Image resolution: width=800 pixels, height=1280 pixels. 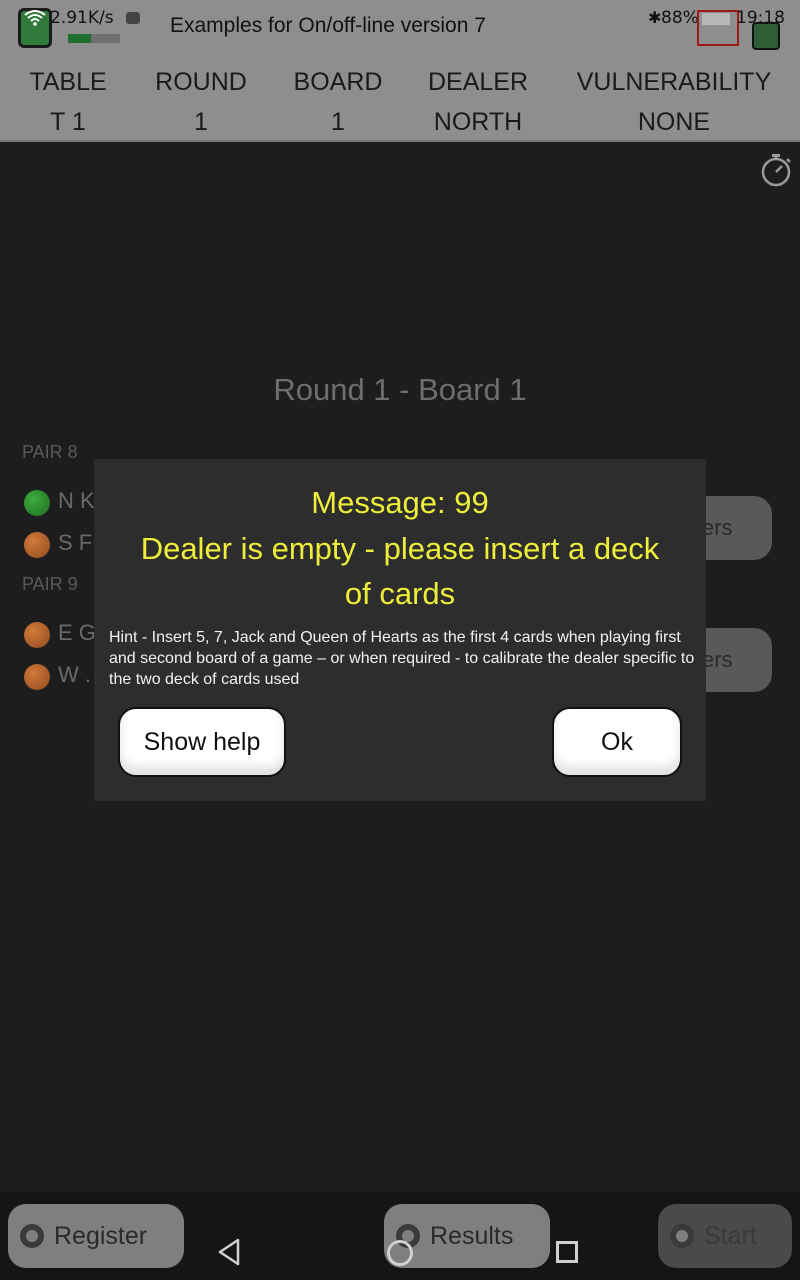 I want to click on start-label: Start, so click(x=730, y=1236).